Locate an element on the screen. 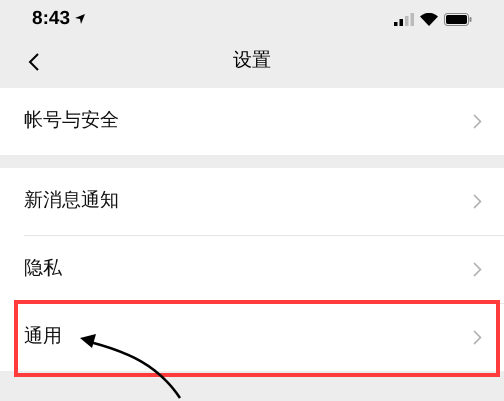 The height and width of the screenshot is (401, 504). battery-icon is located at coordinates (458, 19).